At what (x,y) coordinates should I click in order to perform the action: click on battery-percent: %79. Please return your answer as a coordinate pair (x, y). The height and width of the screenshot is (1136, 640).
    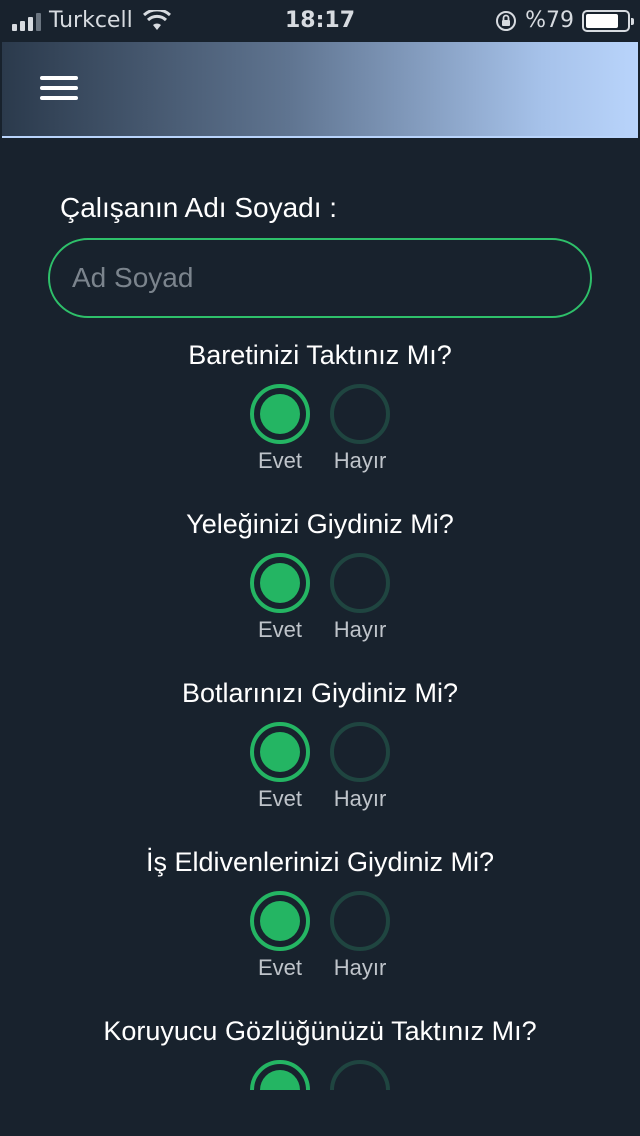
    Looking at the image, I should click on (549, 20).